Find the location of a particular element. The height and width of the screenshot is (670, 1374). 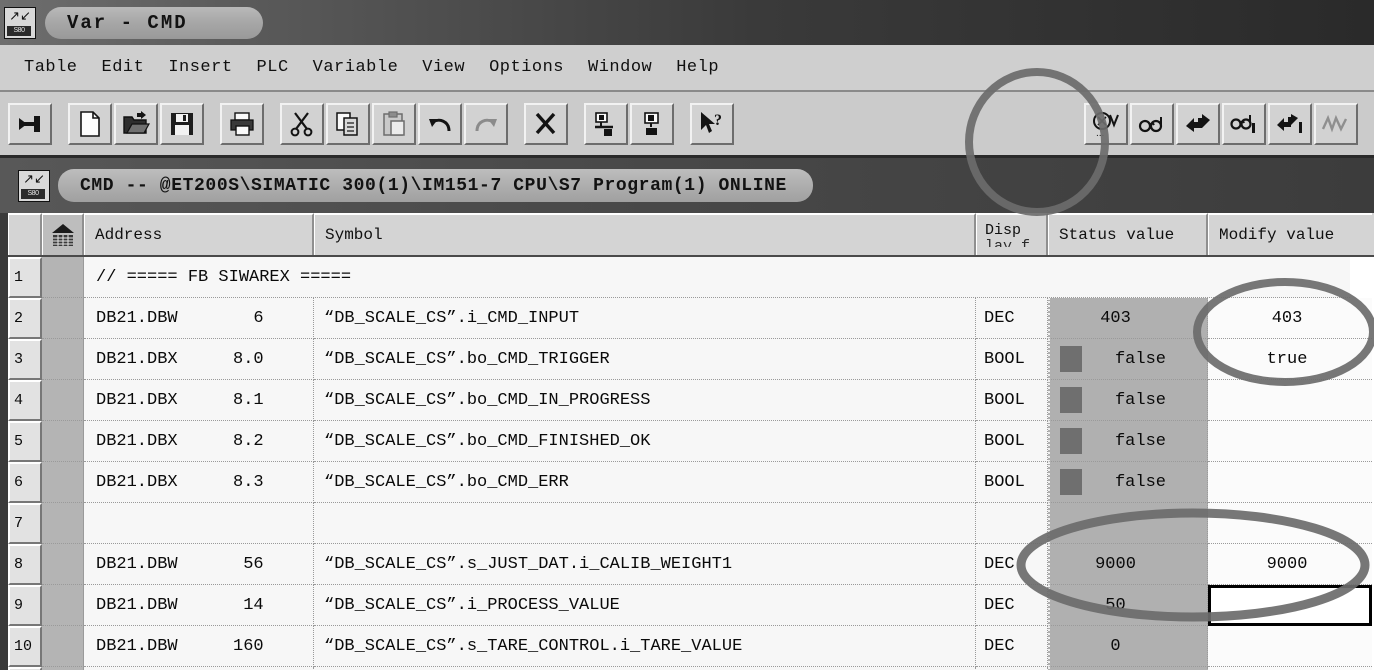

paste-button is located at coordinates (394, 123).